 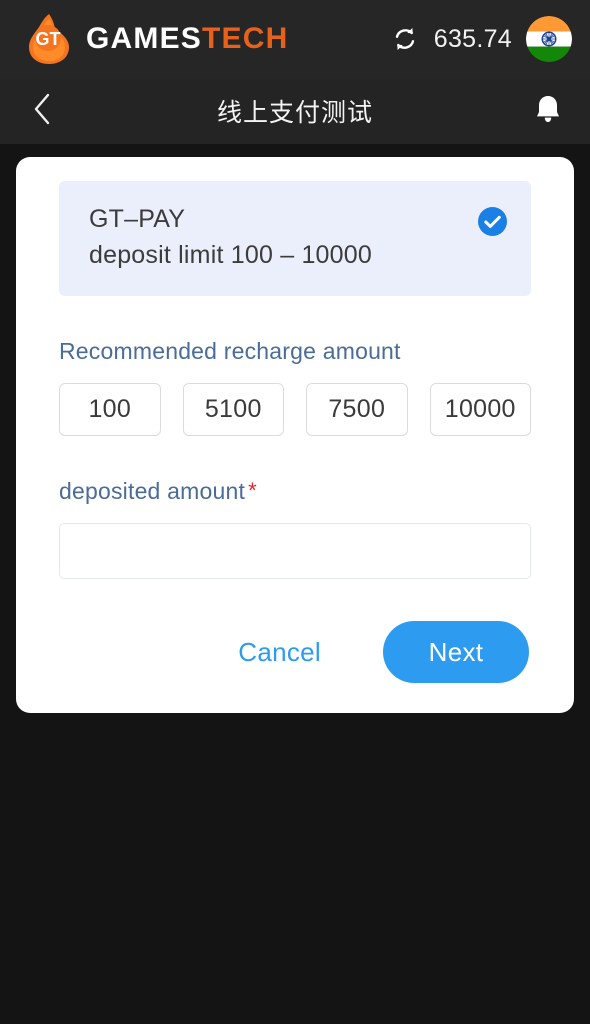 What do you see at coordinates (279, 652) in the screenshot?
I see `cancel-button: Cancel` at bounding box center [279, 652].